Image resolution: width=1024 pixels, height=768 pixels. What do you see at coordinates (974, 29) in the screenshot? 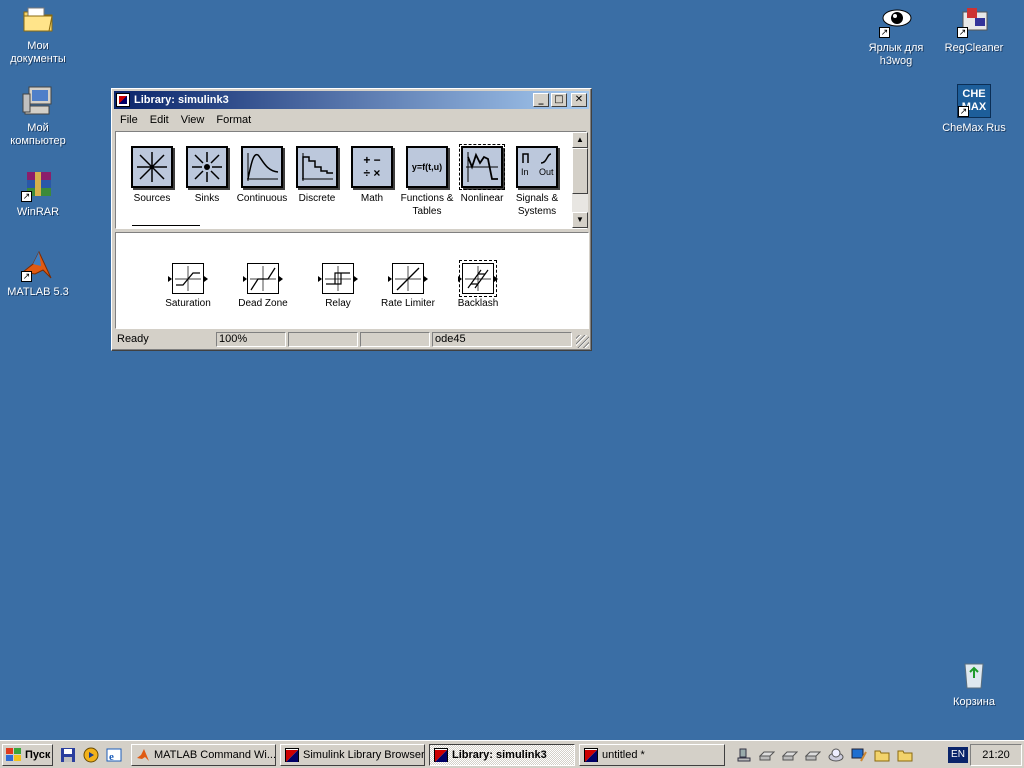
I see `desktop-icon-regcleaner: ↗ RegCleaner` at bounding box center [974, 29].